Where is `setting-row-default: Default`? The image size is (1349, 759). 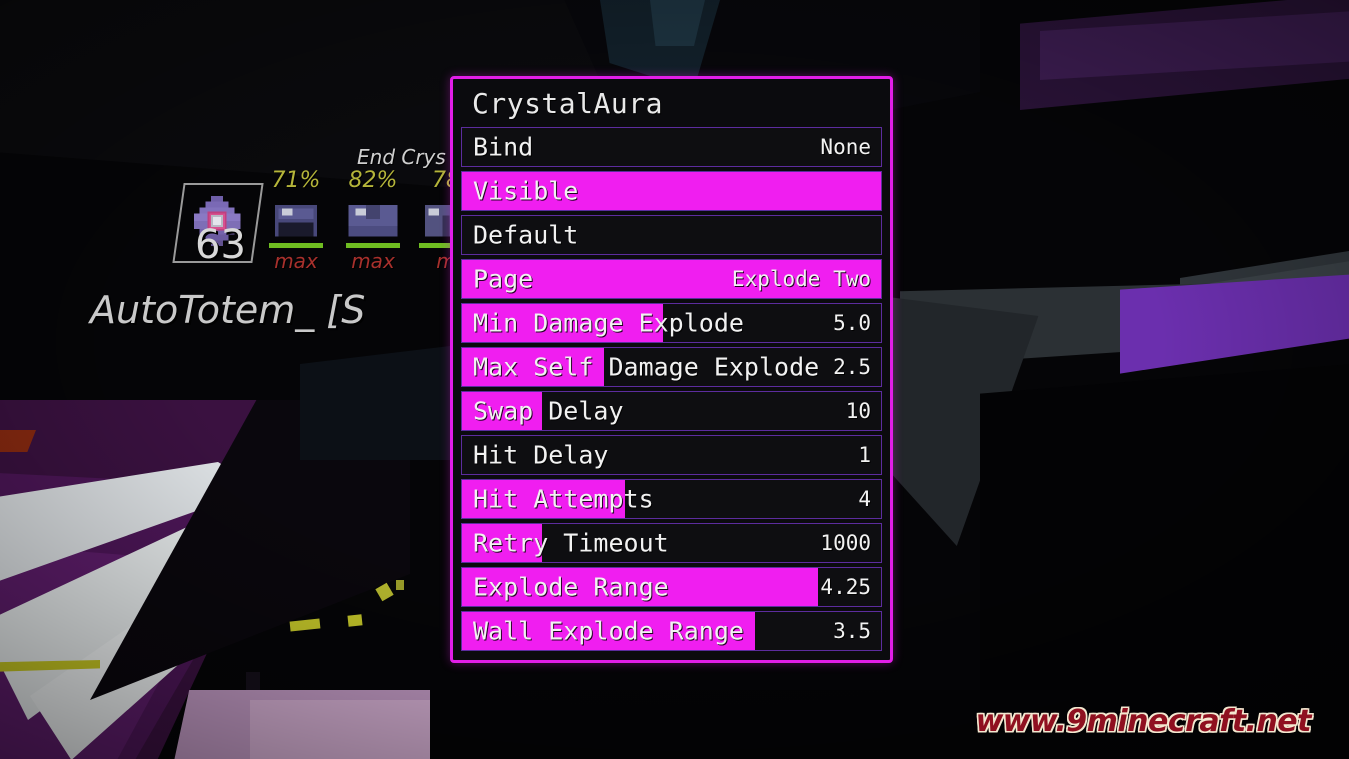
setting-row-default: Default is located at coordinates (671, 235).